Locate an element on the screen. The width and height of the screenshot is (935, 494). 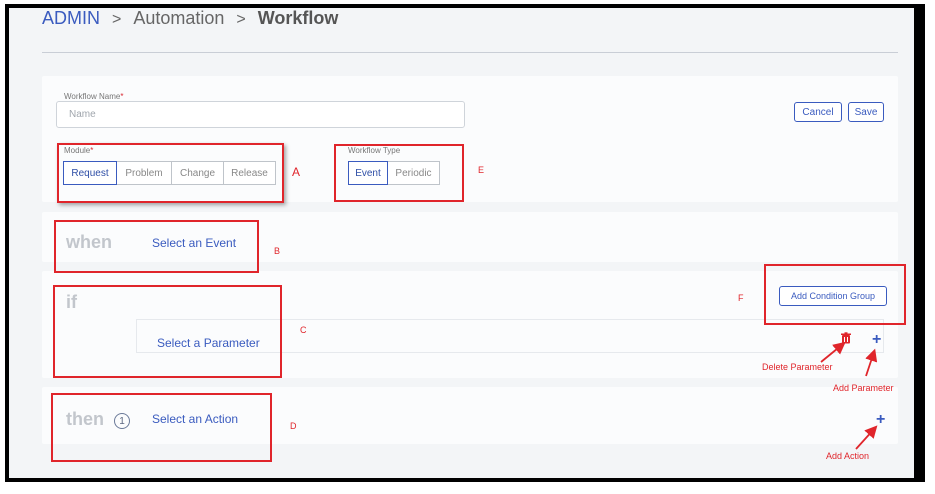
breadcrumb-workflow: Workflow is located at coordinates (298, 18).